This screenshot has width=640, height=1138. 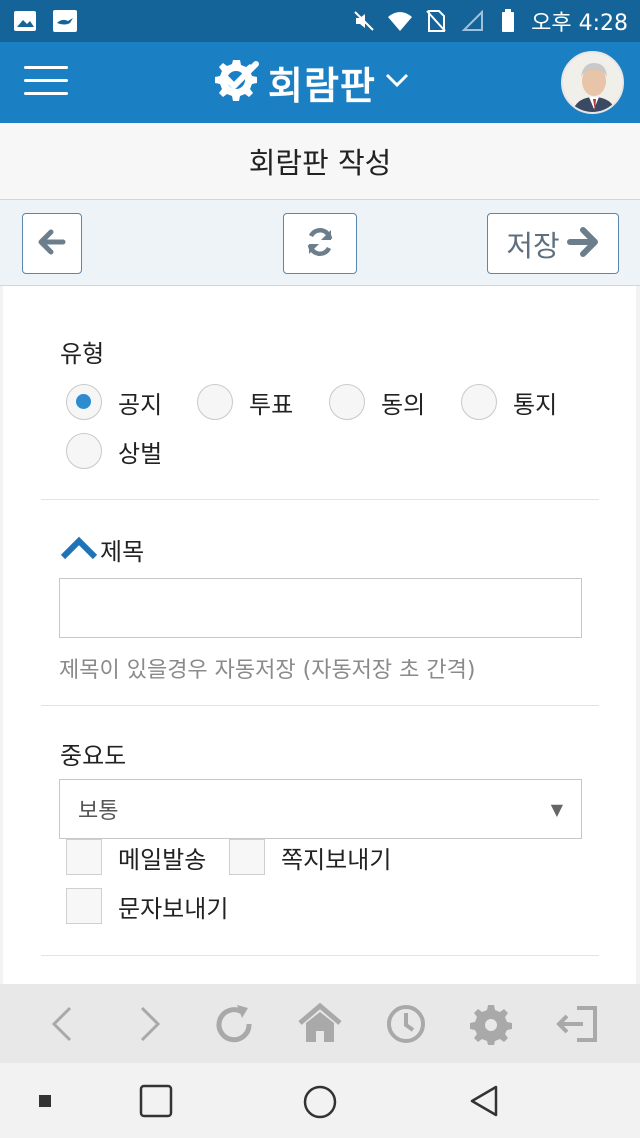 I want to click on system-nav-bar, so click(x=320, y=1100).